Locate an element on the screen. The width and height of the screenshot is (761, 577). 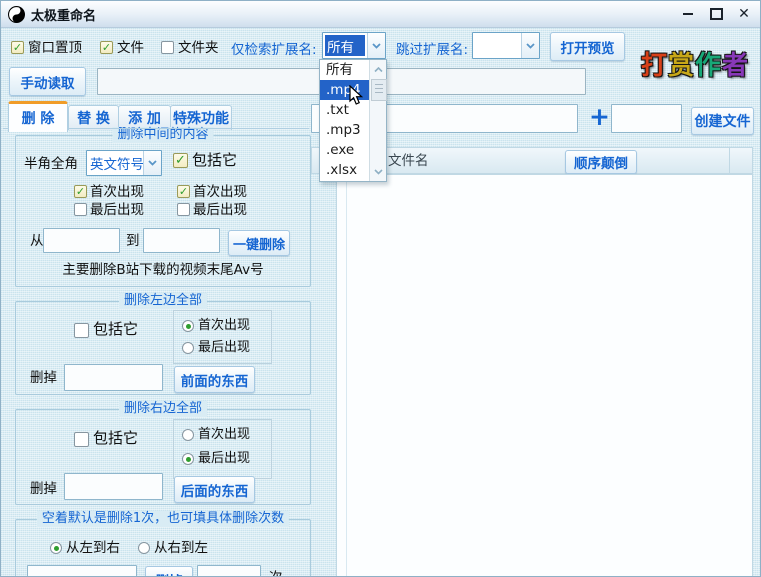
first-occurrence-checkbox-left: ✓ is located at coordinates (80, 191).